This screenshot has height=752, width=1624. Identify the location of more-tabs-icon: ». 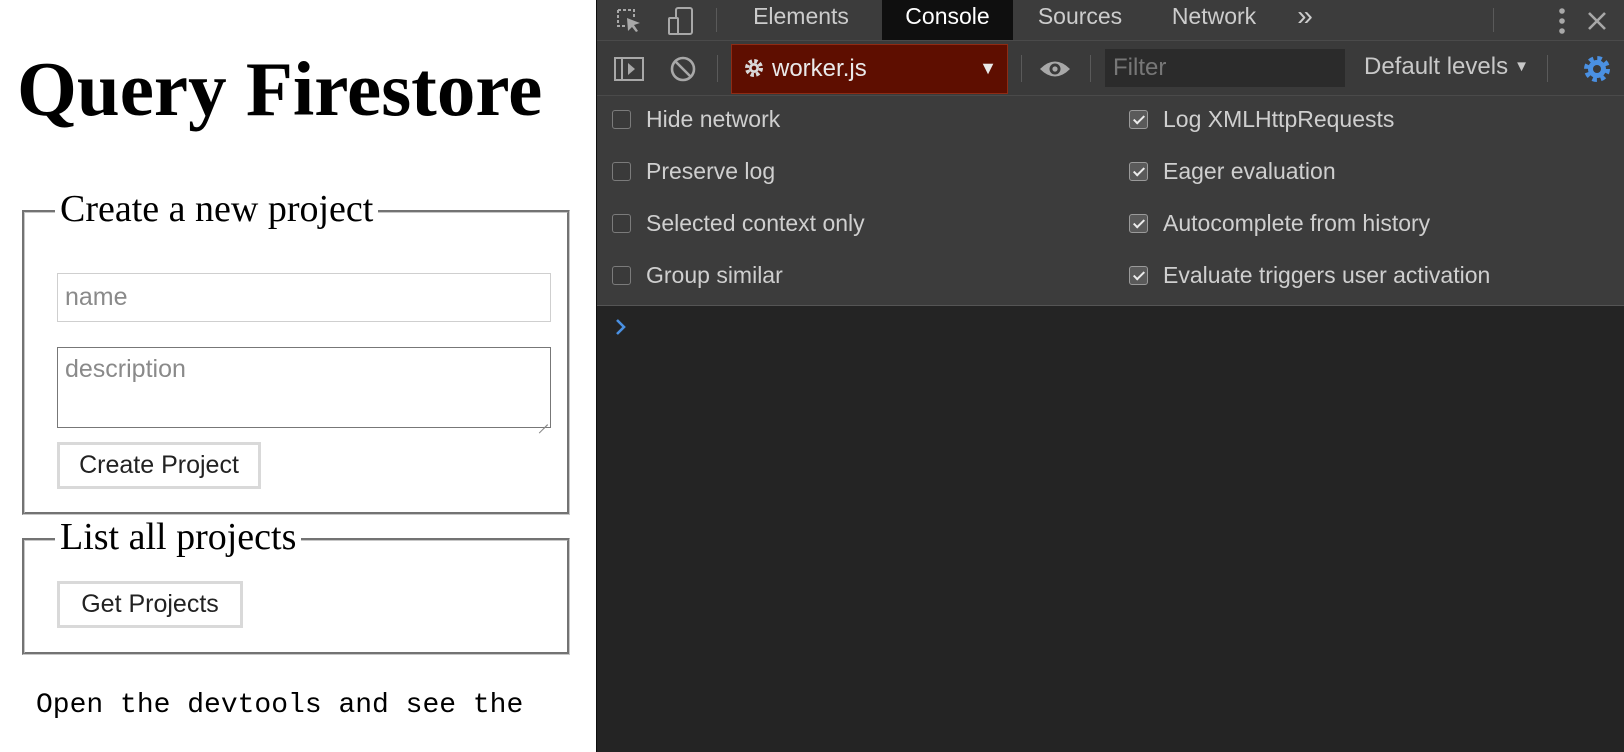
(1305, 20).